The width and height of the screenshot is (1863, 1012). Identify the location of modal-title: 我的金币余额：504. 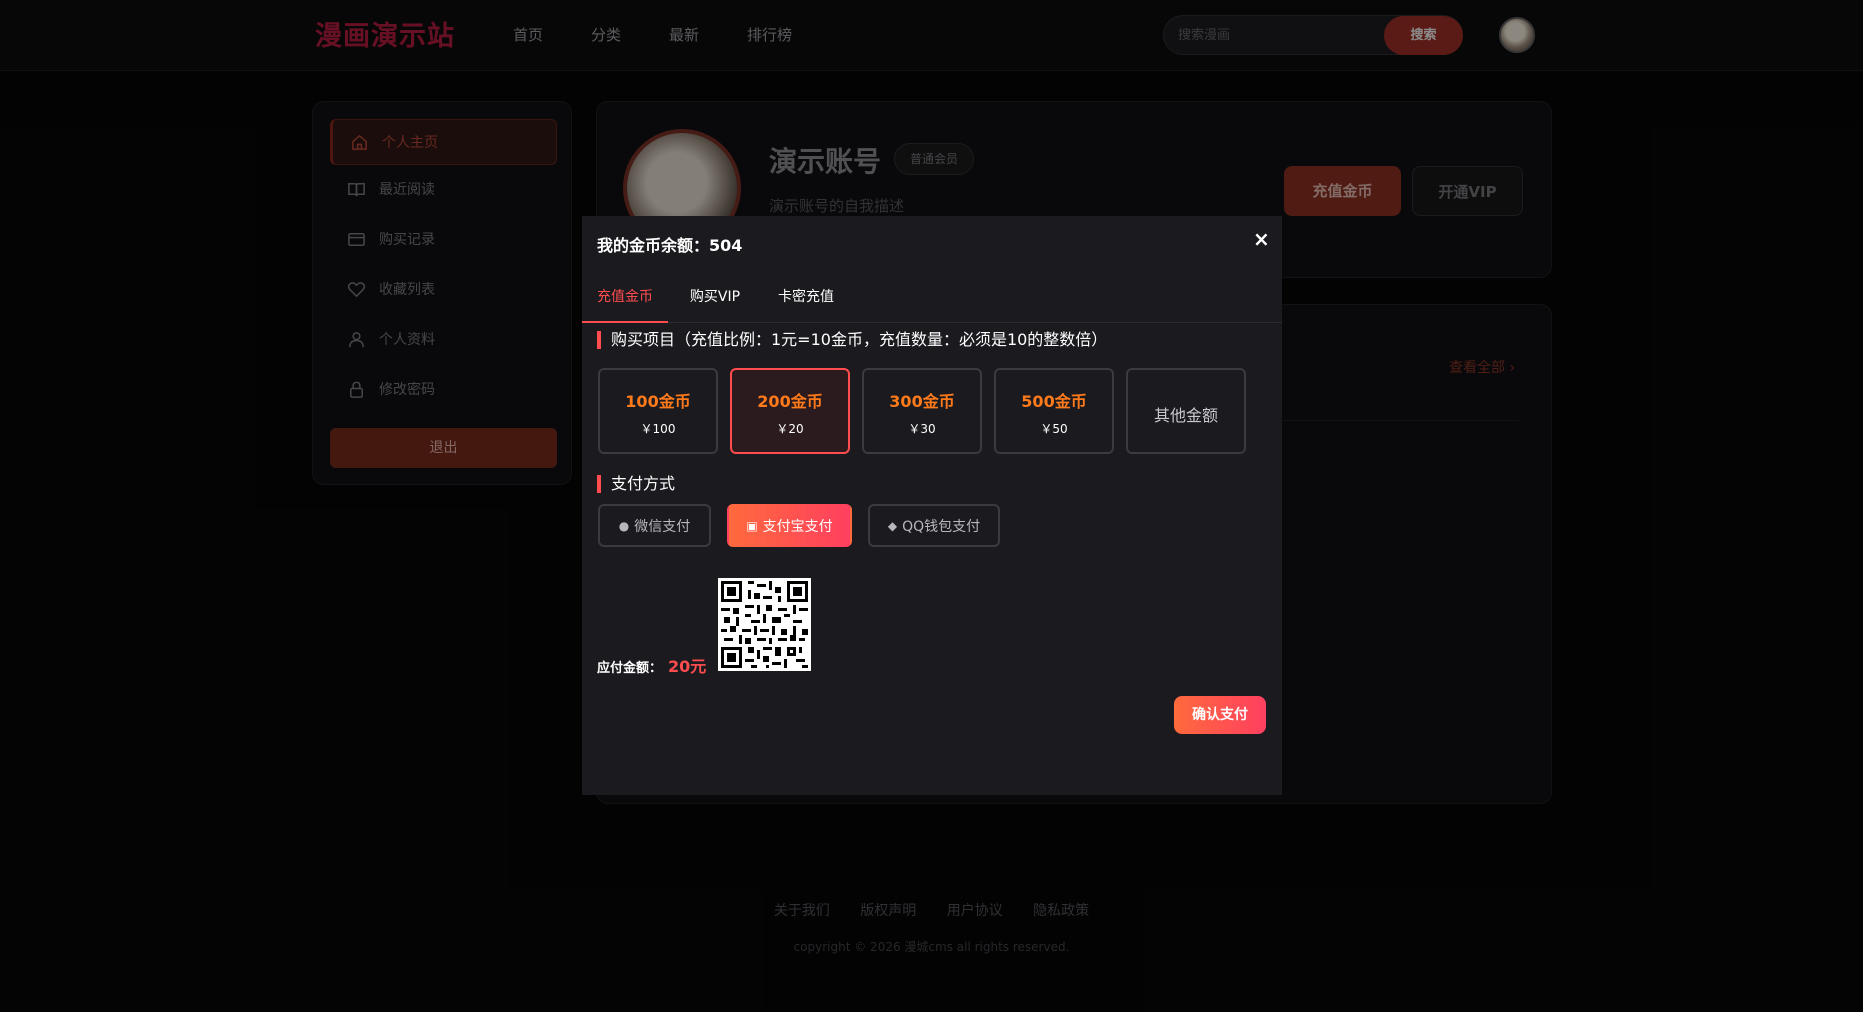
(670, 245).